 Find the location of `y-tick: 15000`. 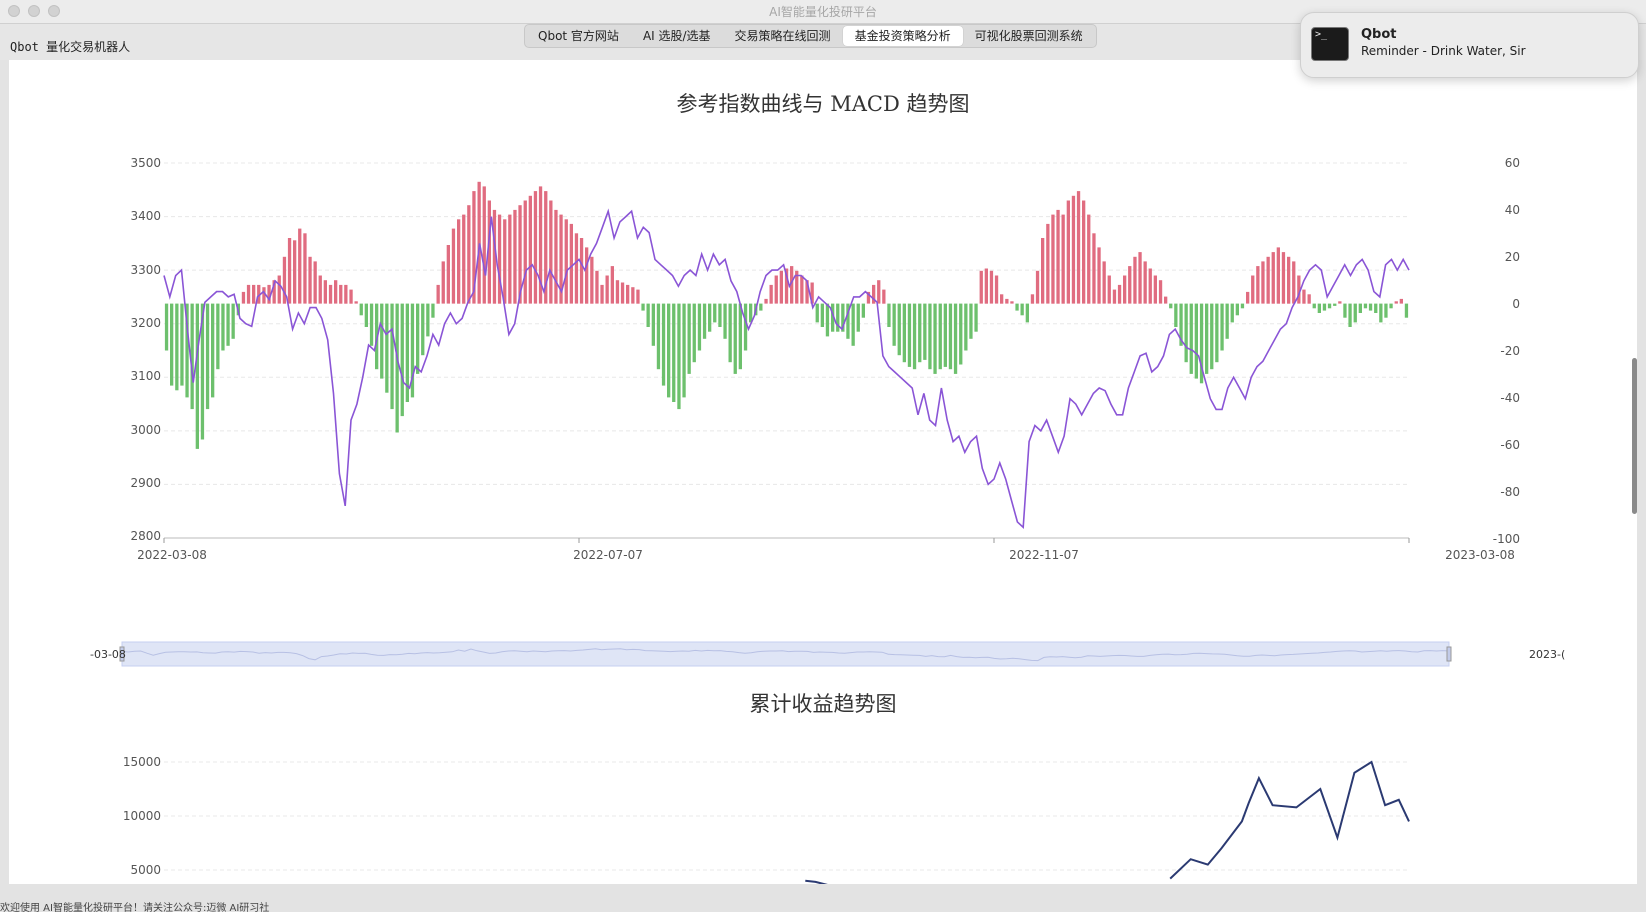

y-tick: 15000 is located at coordinates (141, 762).